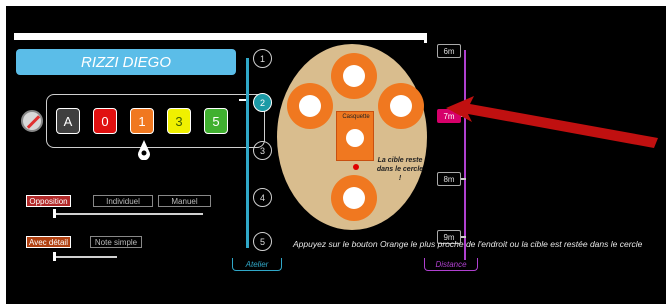 Image resolution: width=666 pixels, height=304 pixels. Describe the element at coordinates (262, 241) in the screenshot. I see `atelier-step-5: 5` at that location.